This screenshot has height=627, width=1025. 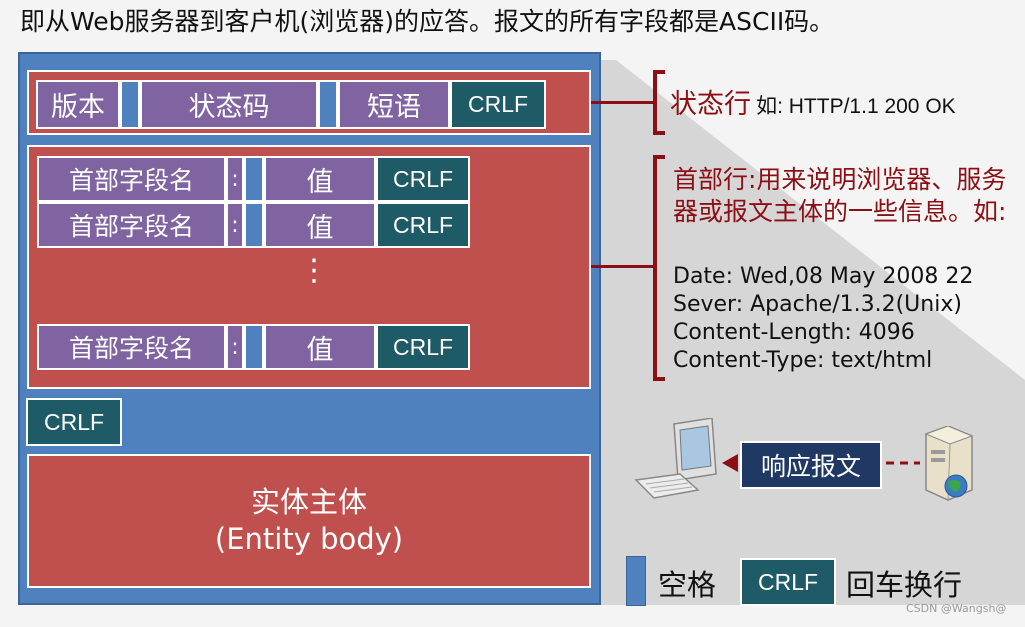 I want to click on header-example-line: Sever: Apache/1.3.2(Unix), so click(x=817, y=304).